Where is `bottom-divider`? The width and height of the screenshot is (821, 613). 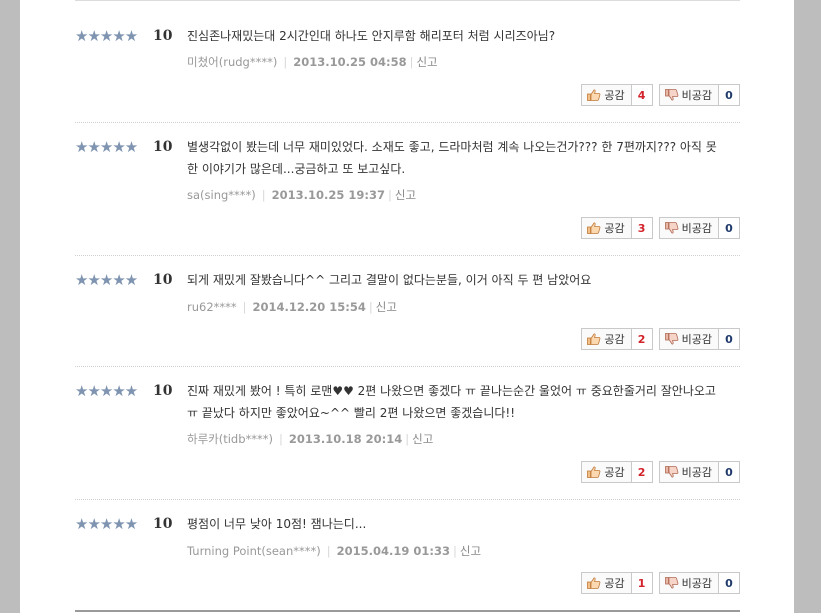 bottom-divider is located at coordinates (407, 611).